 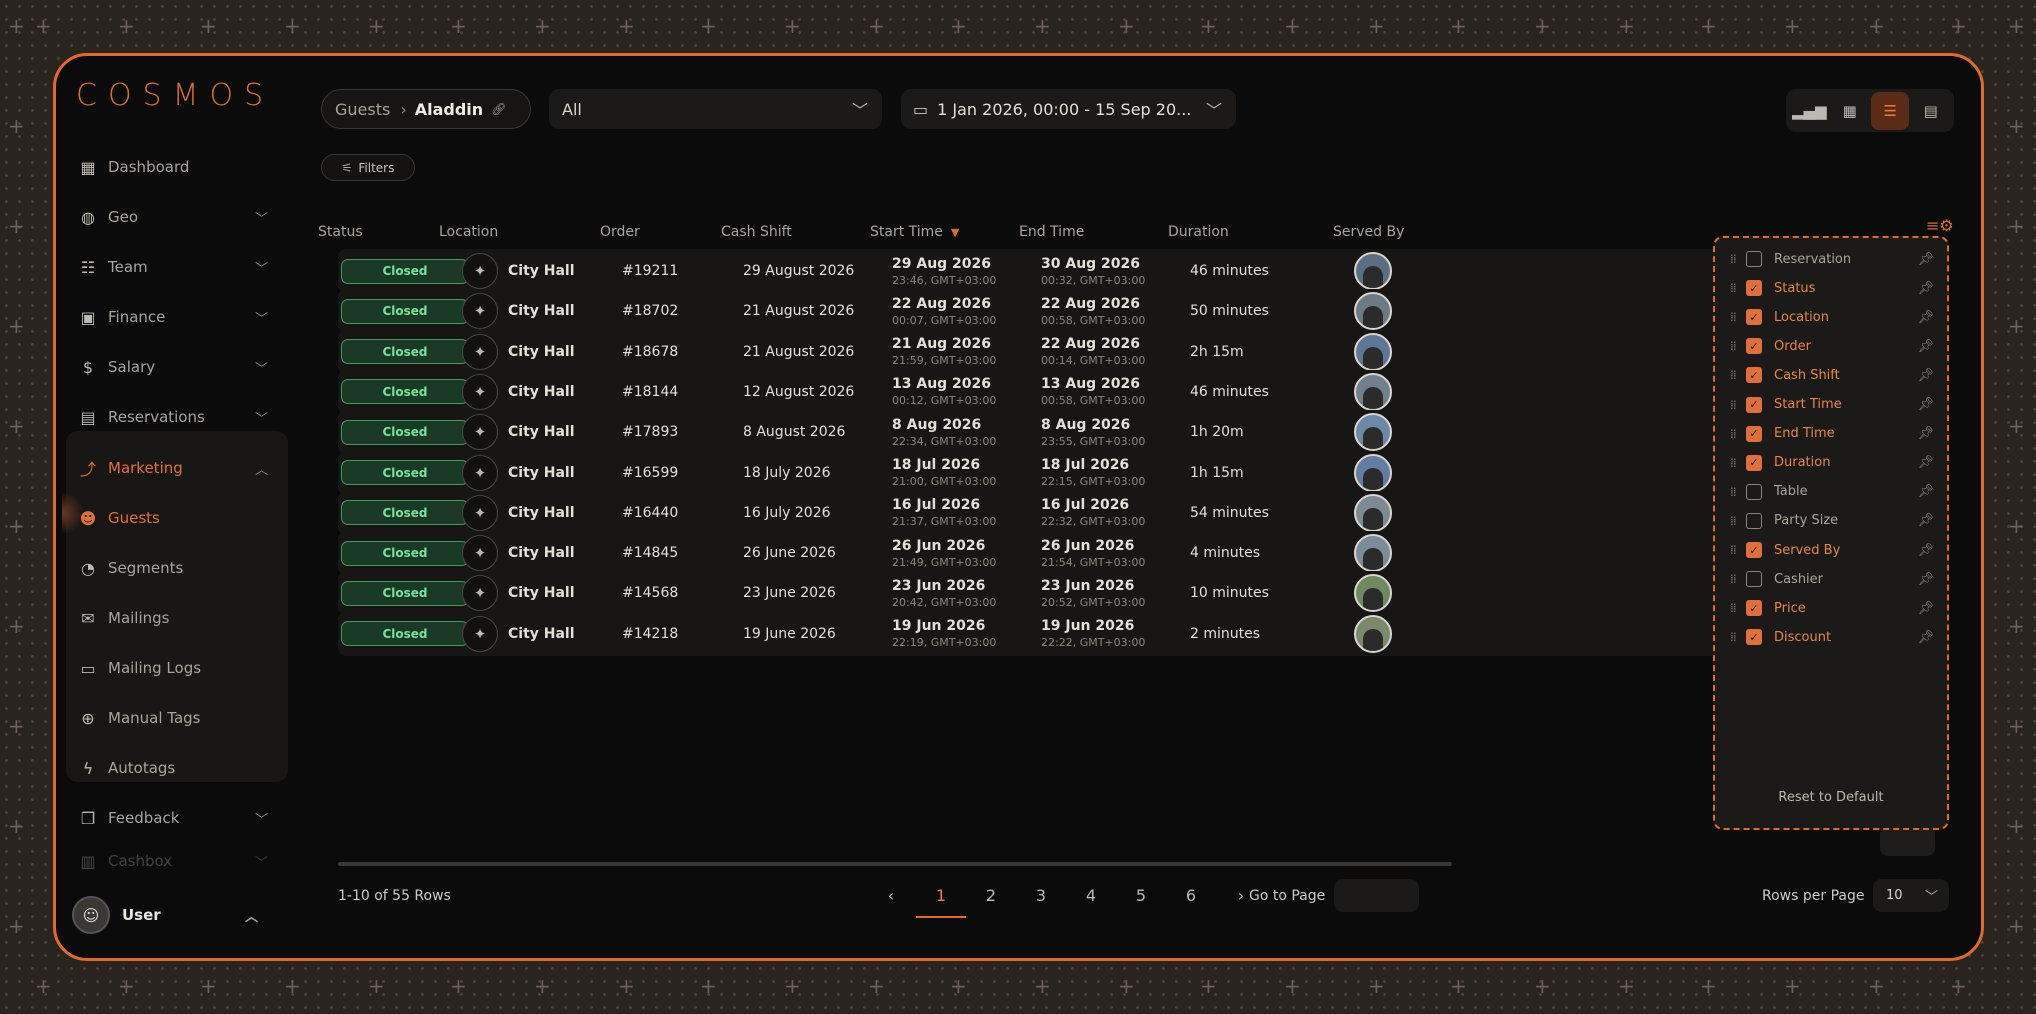 I want to click on sort-desc-icon: ▼, so click(x=955, y=232).